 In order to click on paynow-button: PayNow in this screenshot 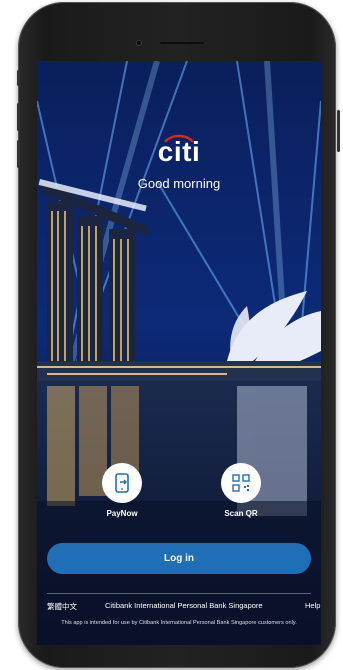, I will do `click(122, 490)`.